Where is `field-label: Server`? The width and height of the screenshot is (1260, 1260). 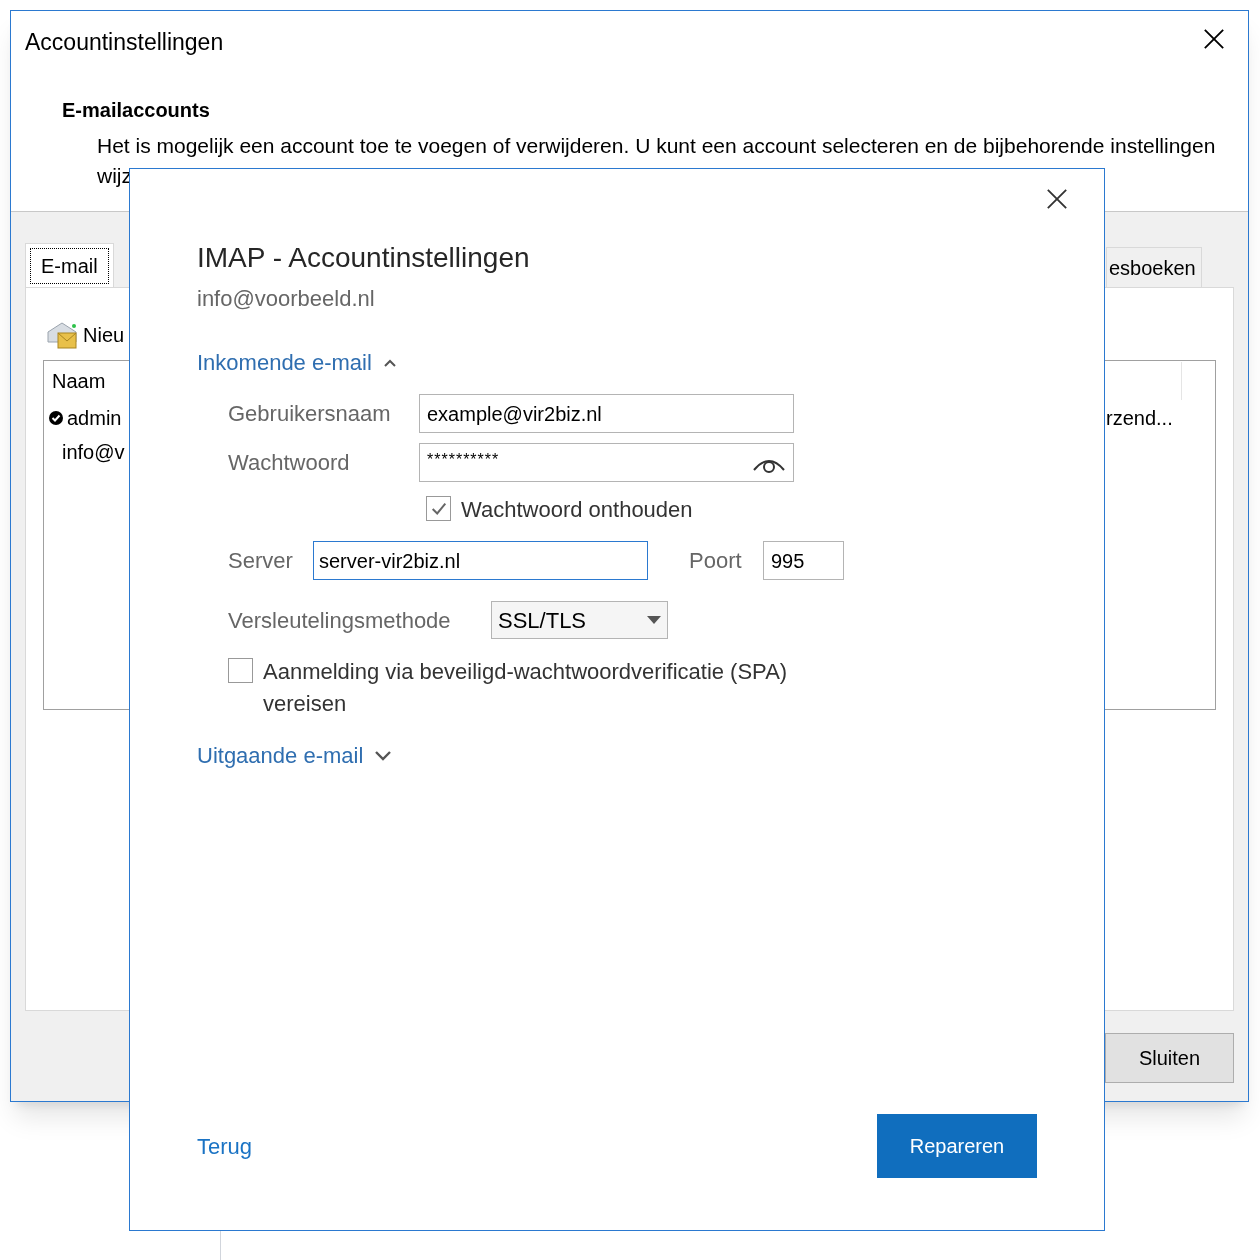 field-label: Server is located at coordinates (261, 561).